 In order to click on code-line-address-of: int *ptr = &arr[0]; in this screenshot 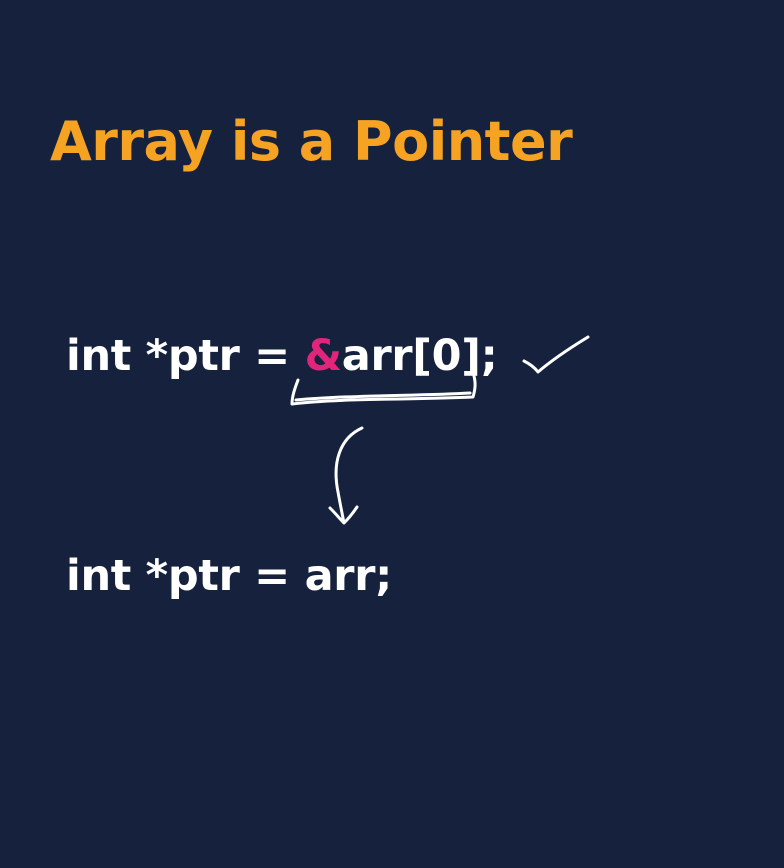, I will do `click(282, 356)`.